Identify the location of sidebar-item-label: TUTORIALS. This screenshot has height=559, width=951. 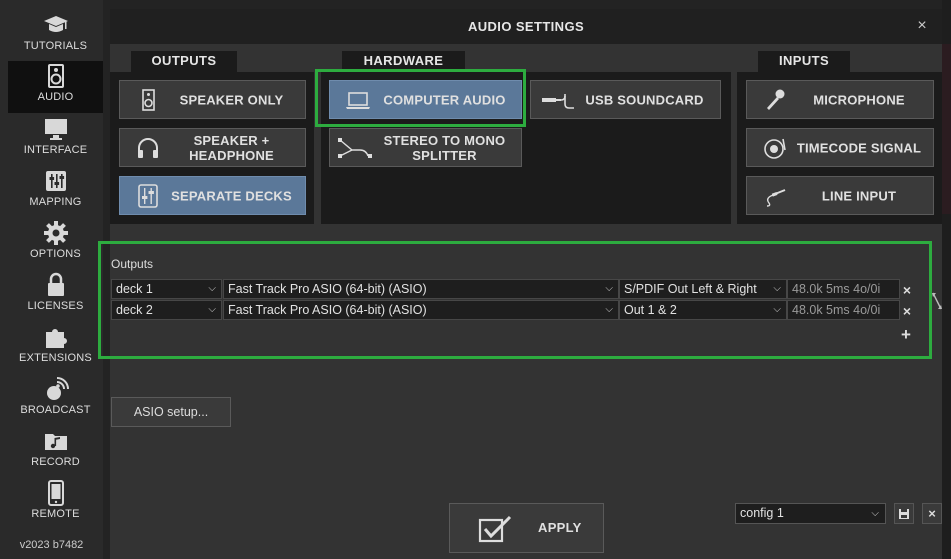
(55, 46).